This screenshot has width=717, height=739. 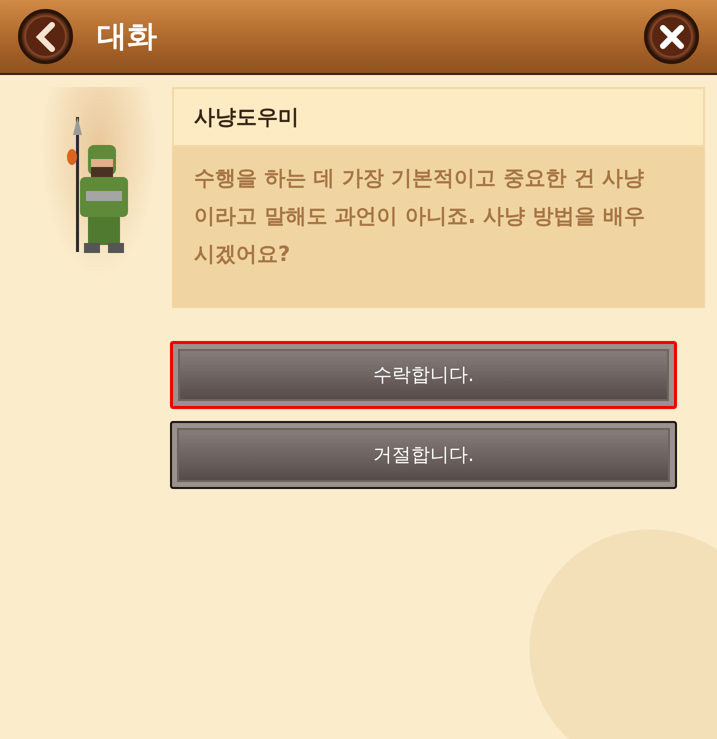 I want to click on dialog-text: 수행을 하는 데 가장 기본적이고 중요한 건 사냥이라고 말해도 과언이 아니죠. 사냥 방법을 배우시겠어요?, so click(x=419, y=216).